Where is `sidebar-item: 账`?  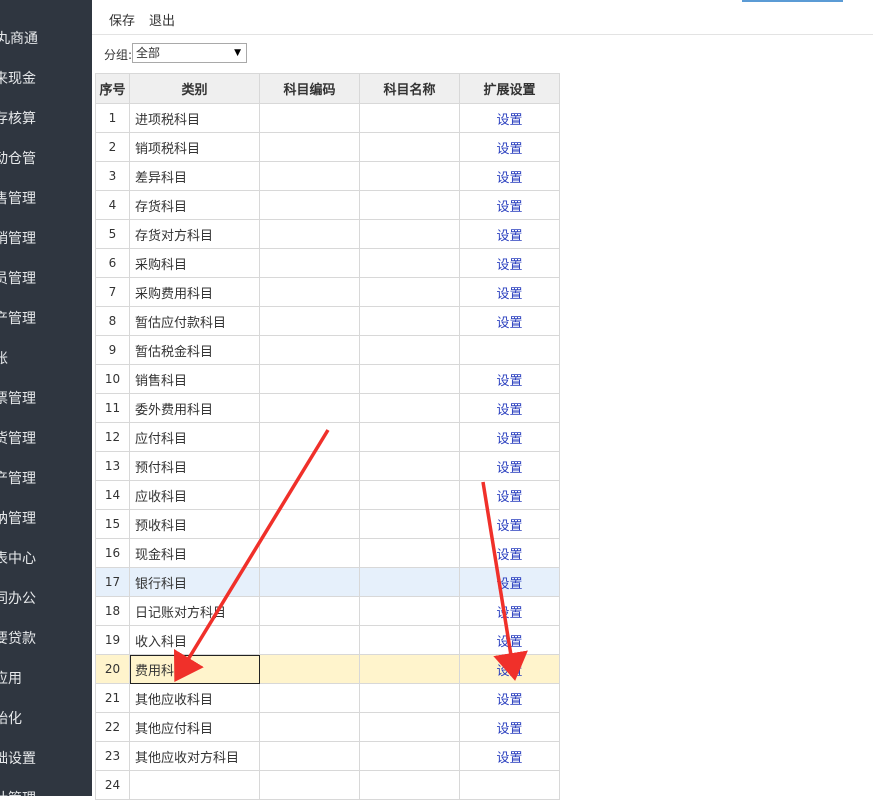
sidebar-item: 账 is located at coordinates (46, 359).